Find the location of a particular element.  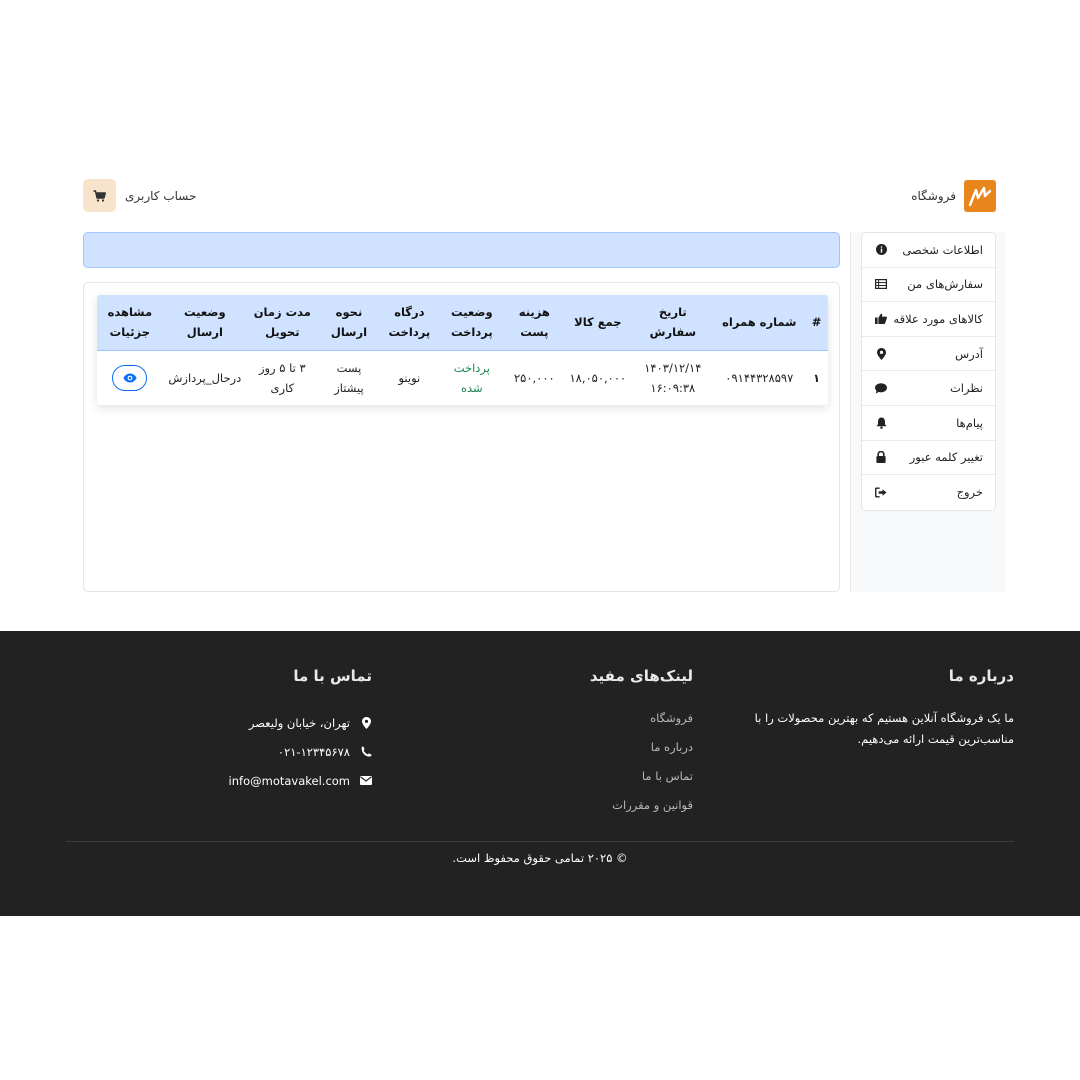

footer-link-about: درباره ما is located at coordinates (652, 751).